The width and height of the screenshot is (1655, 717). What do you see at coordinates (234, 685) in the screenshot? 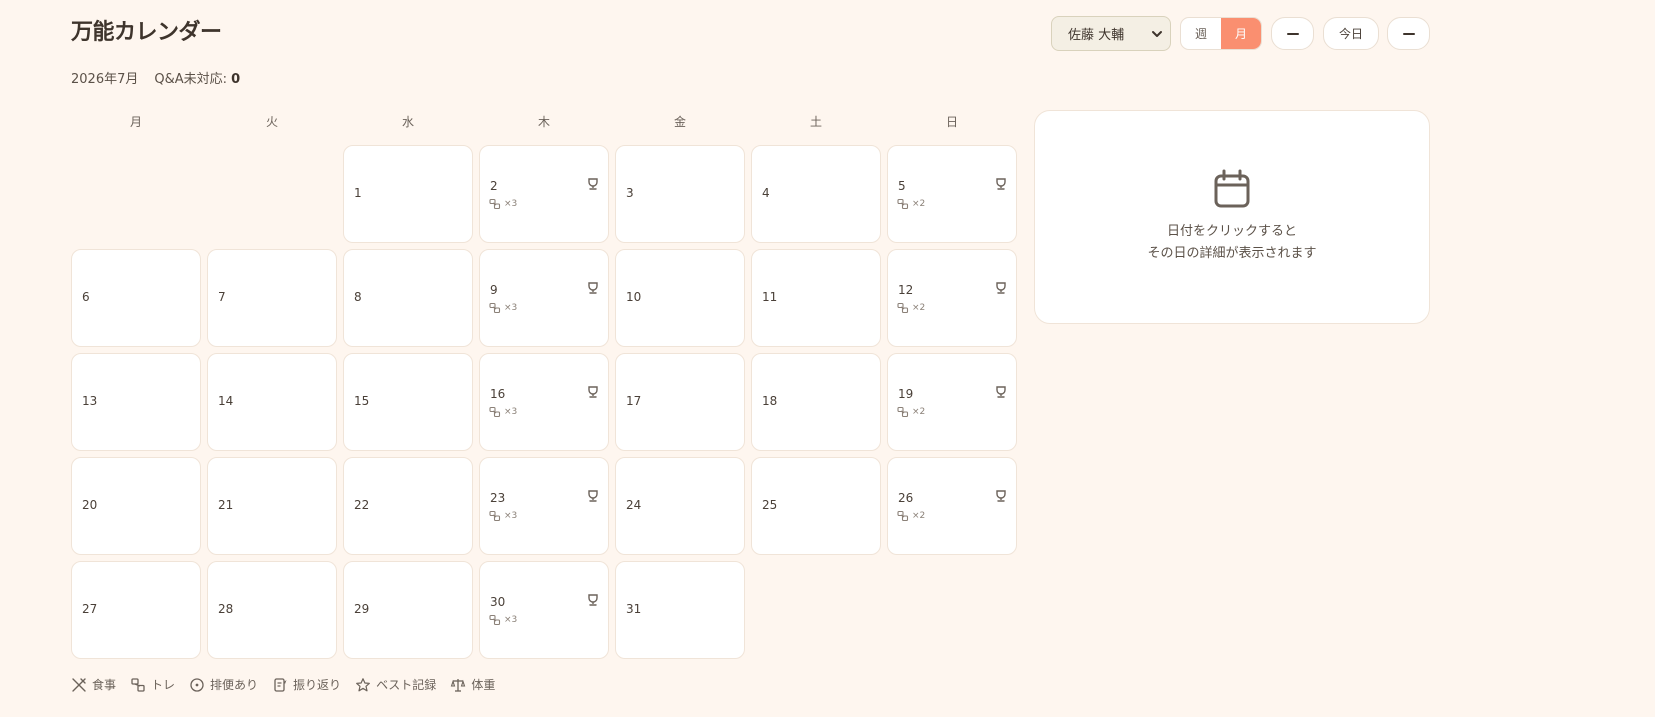
I see `legend-label: 排便あり` at bounding box center [234, 685].